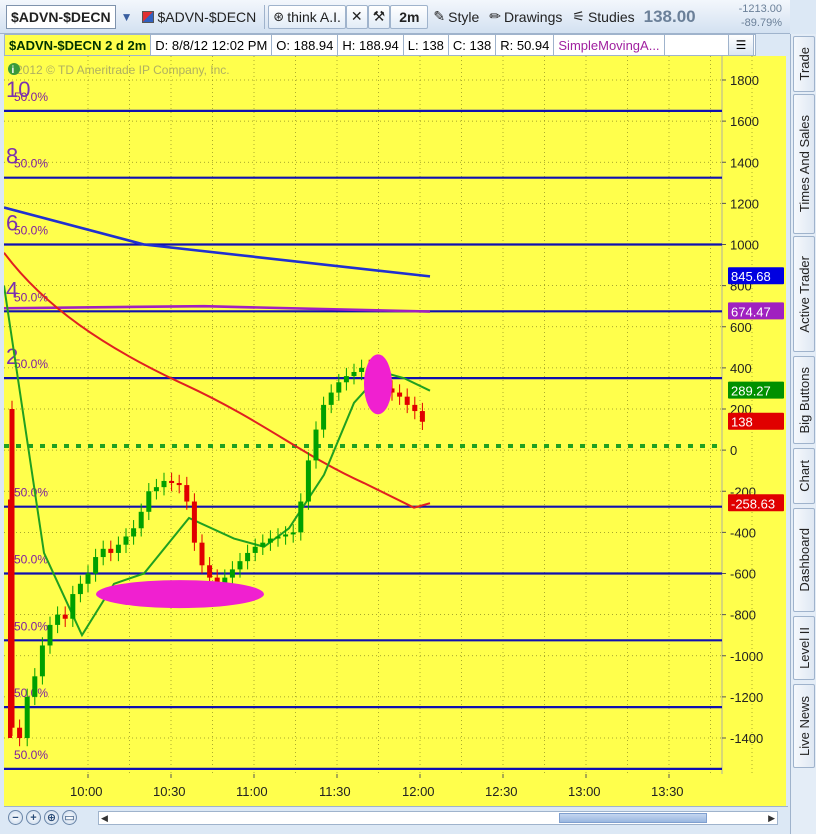 Image resolution: width=816 pixels, height=834 pixels. I want to click on drawings-button: ✏ Drawings, so click(525, 17).